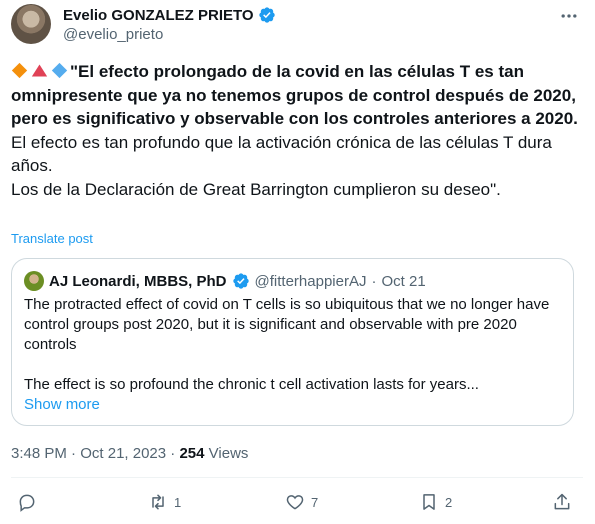 The width and height of the screenshot is (595, 524). What do you see at coordinates (59, 70) in the screenshot?
I see `blue-diamond-icon` at bounding box center [59, 70].